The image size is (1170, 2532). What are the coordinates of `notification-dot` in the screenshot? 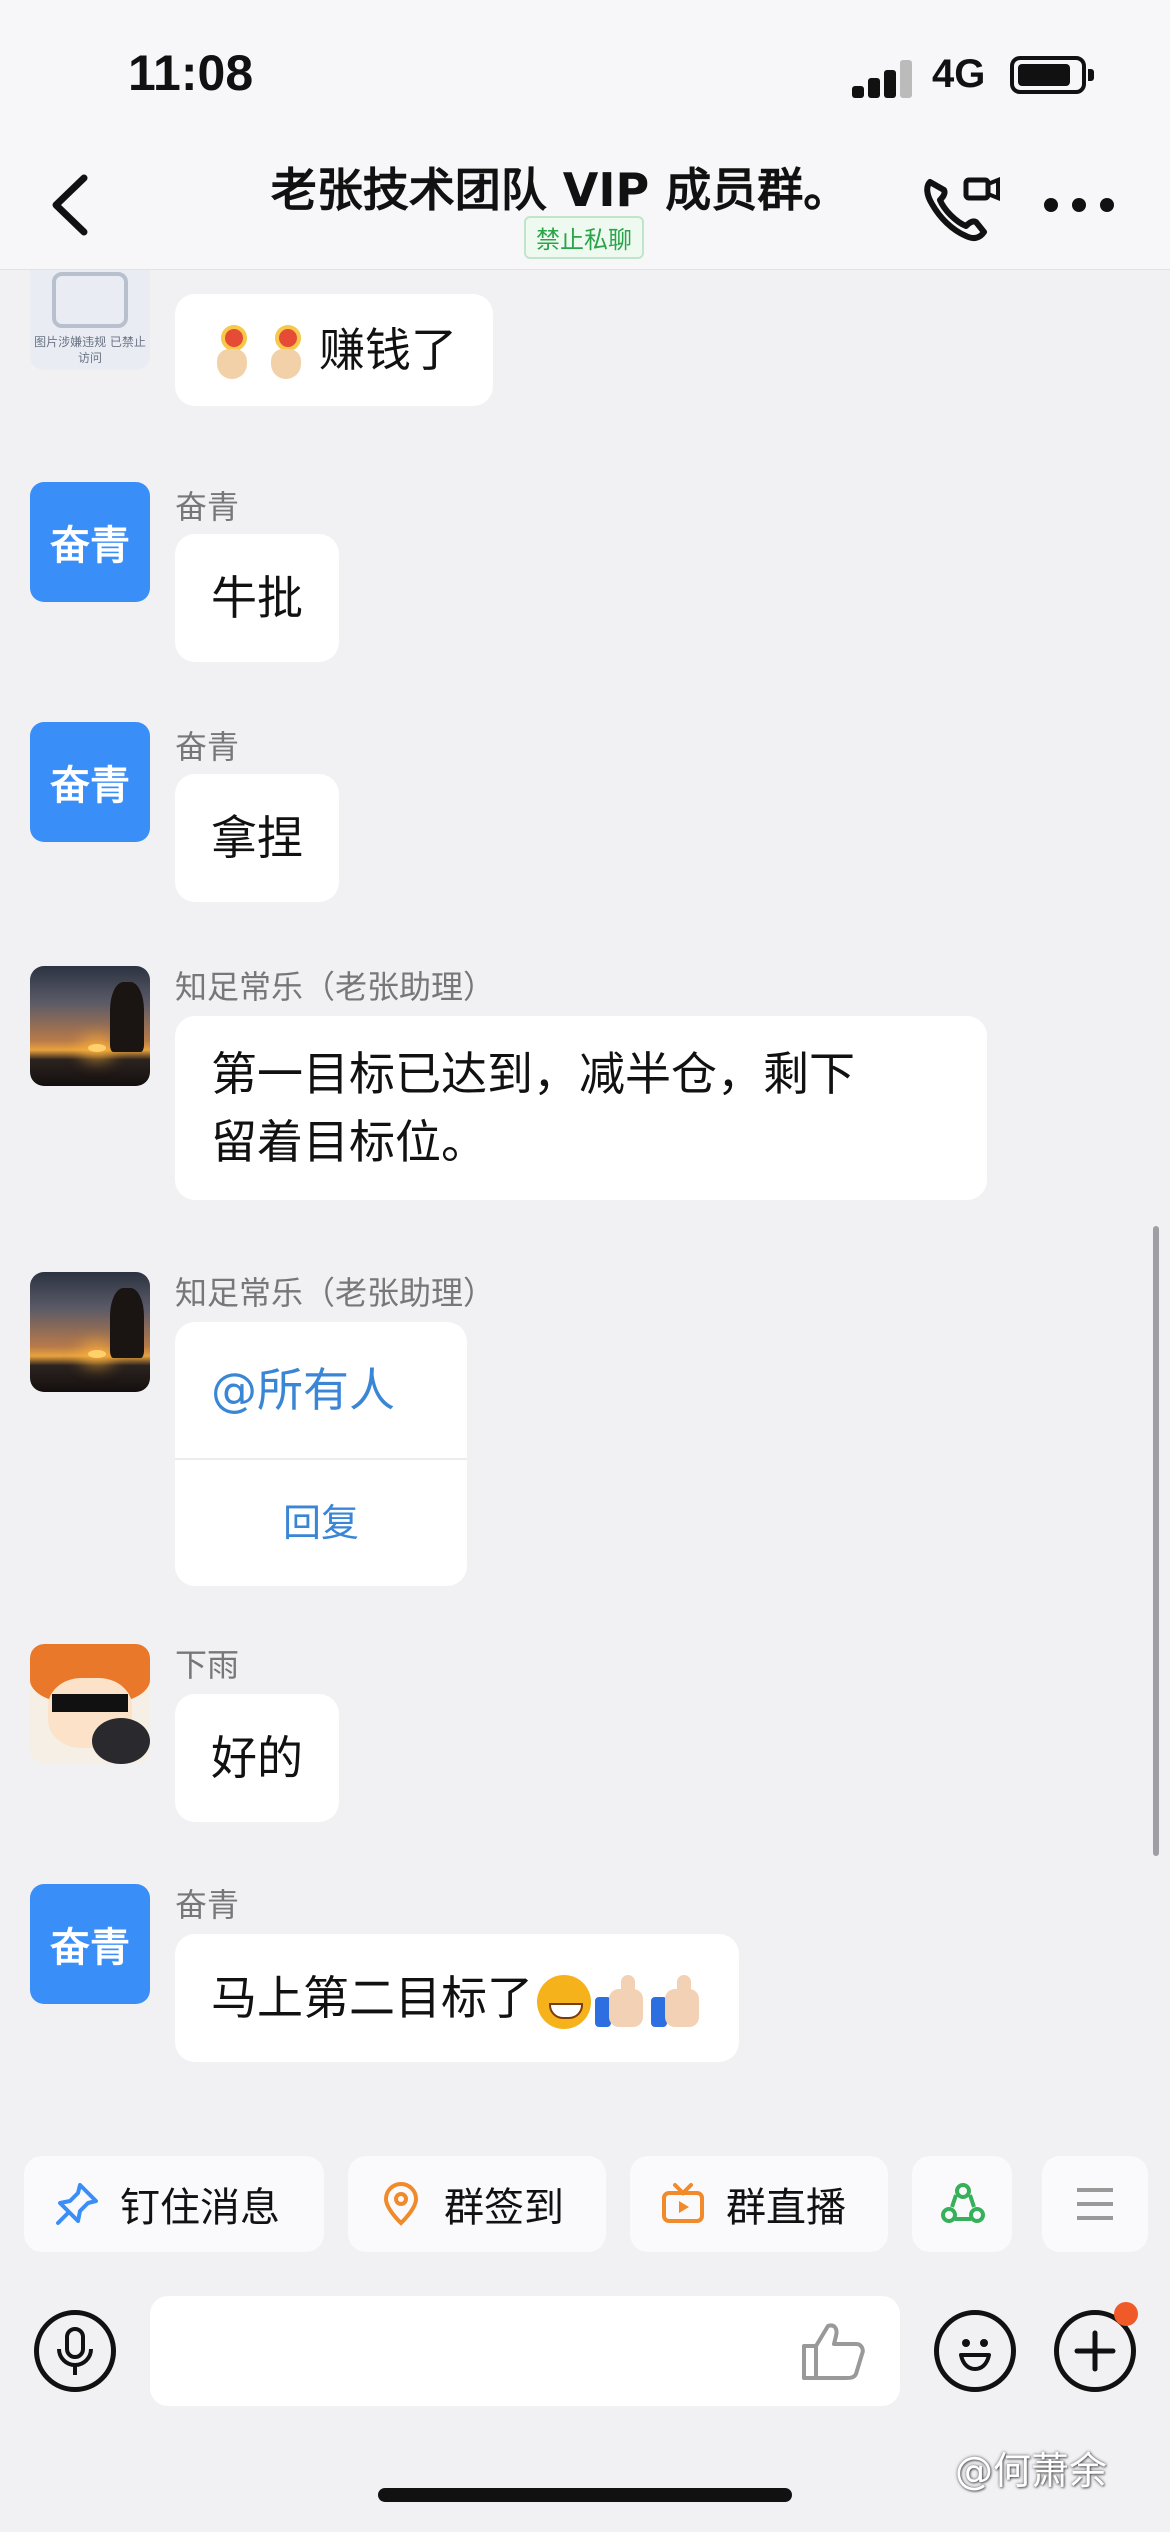 It's located at (1126, 2314).